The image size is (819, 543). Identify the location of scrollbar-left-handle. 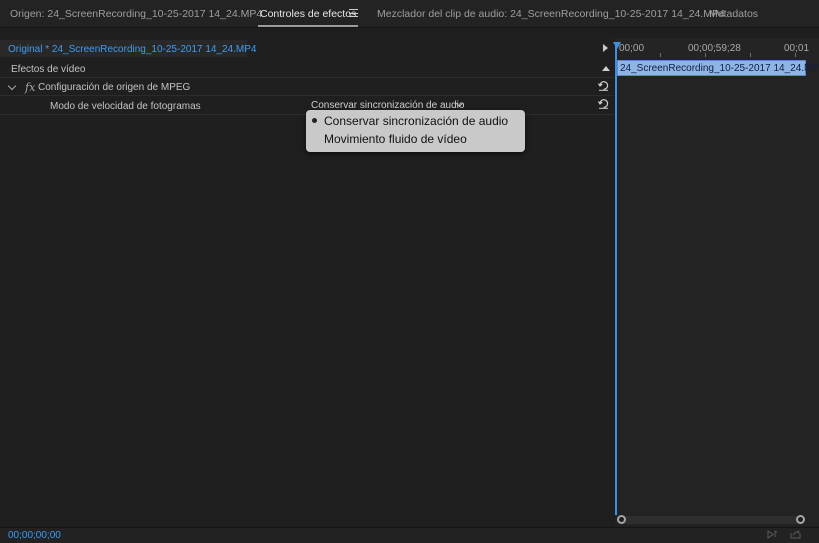
(621, 519).